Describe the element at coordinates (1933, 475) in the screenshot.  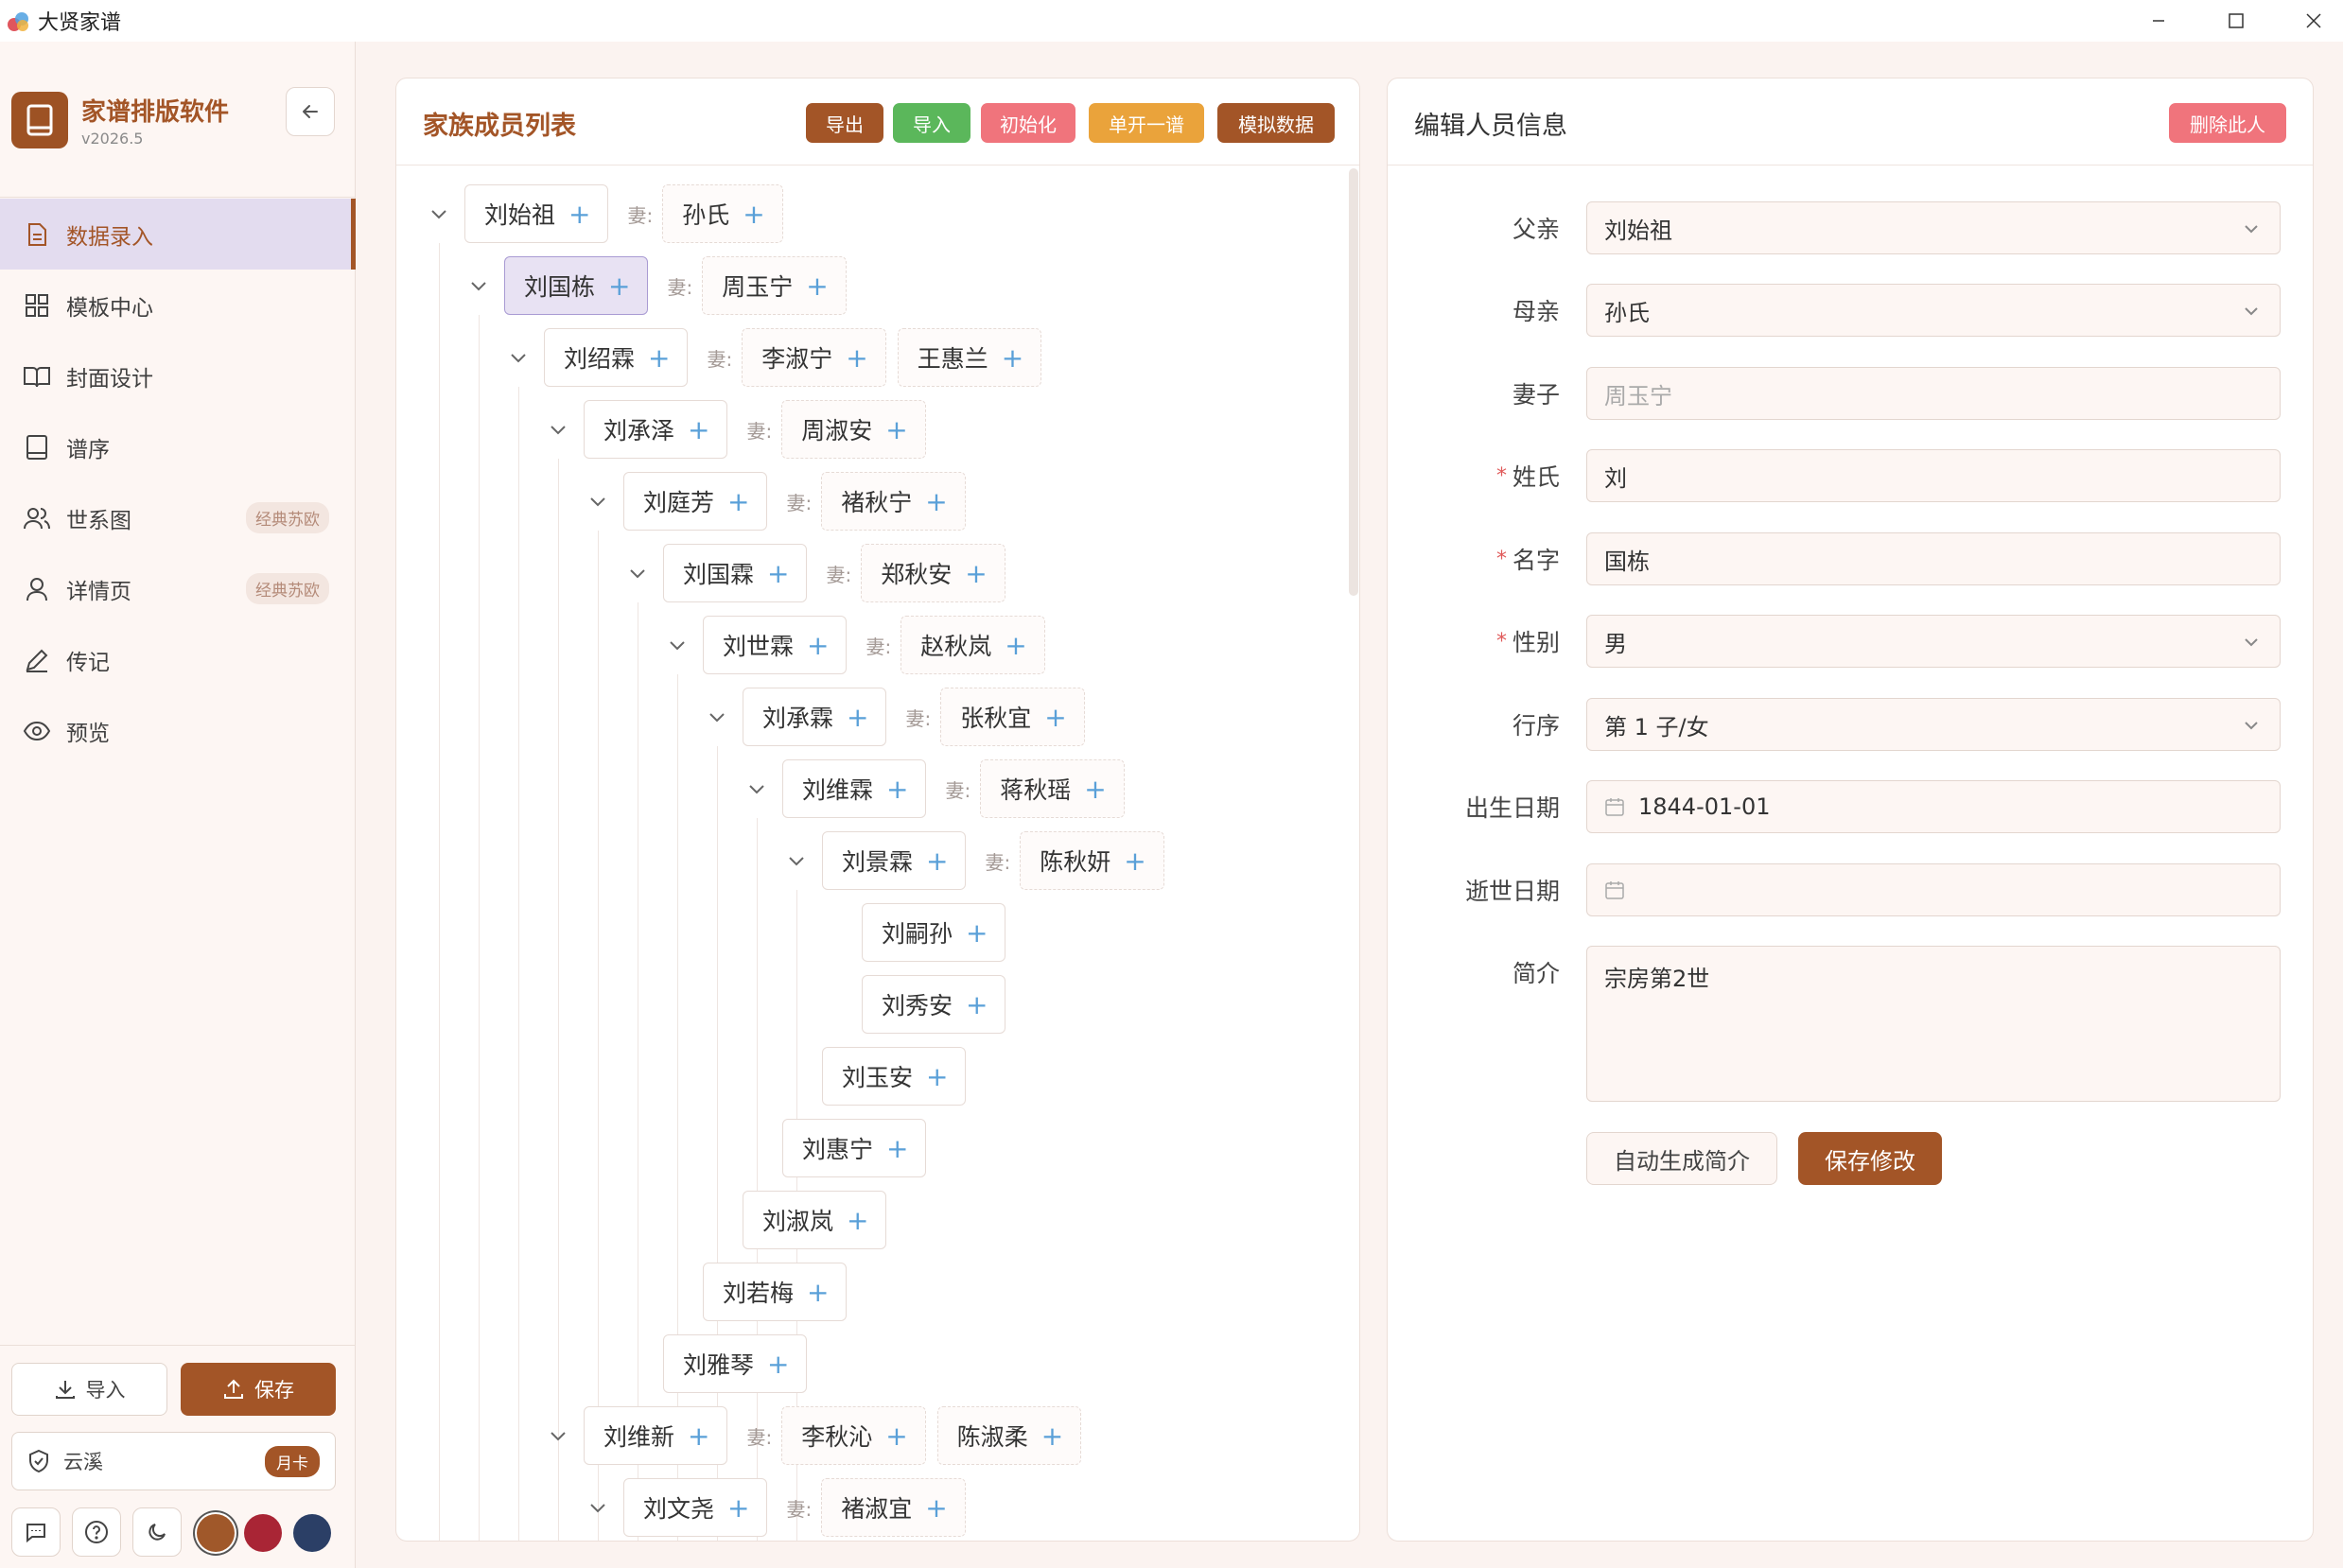
I see `surname-input: 刘` at that location.